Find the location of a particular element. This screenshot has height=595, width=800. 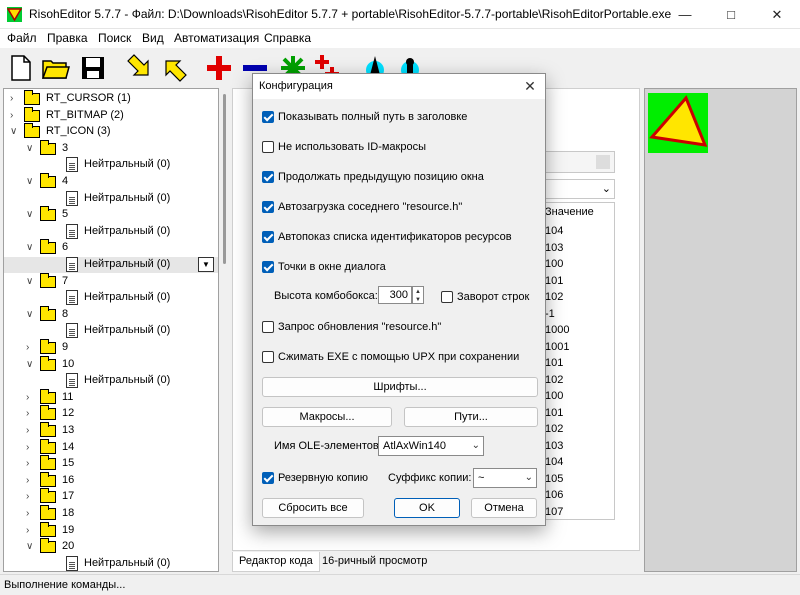

ok-button: OK is located at coordinates (427, 508).